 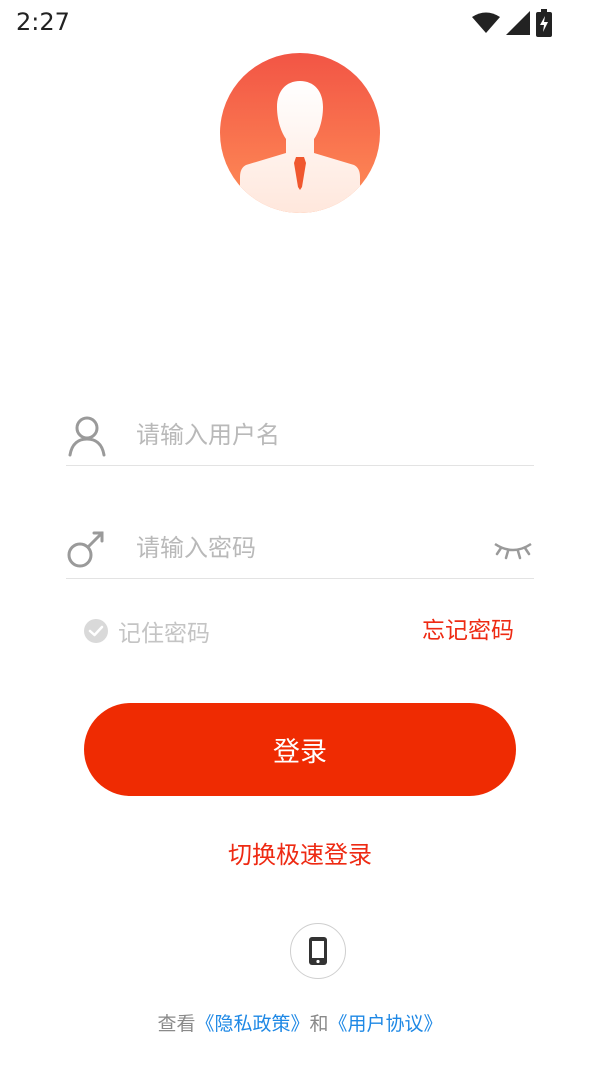 What do you see at coordinates (544, 23) in the screenshot?
I see `battery-charging-icon` at bounding box center [544, 23].